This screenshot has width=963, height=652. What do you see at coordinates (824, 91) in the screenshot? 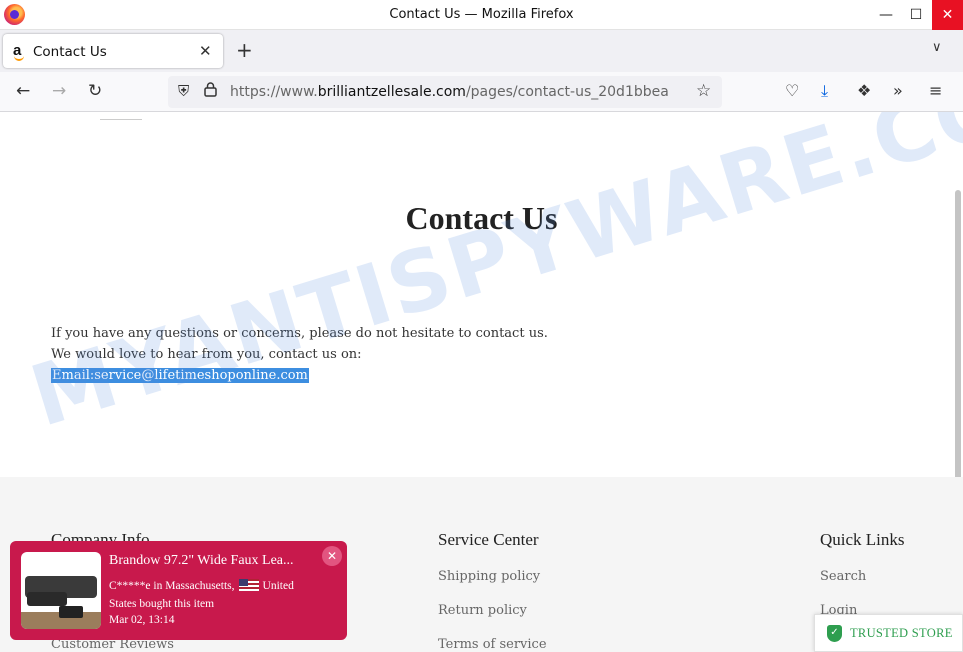
I see `download-icon: ⤓` at bounding box center [824, 91].